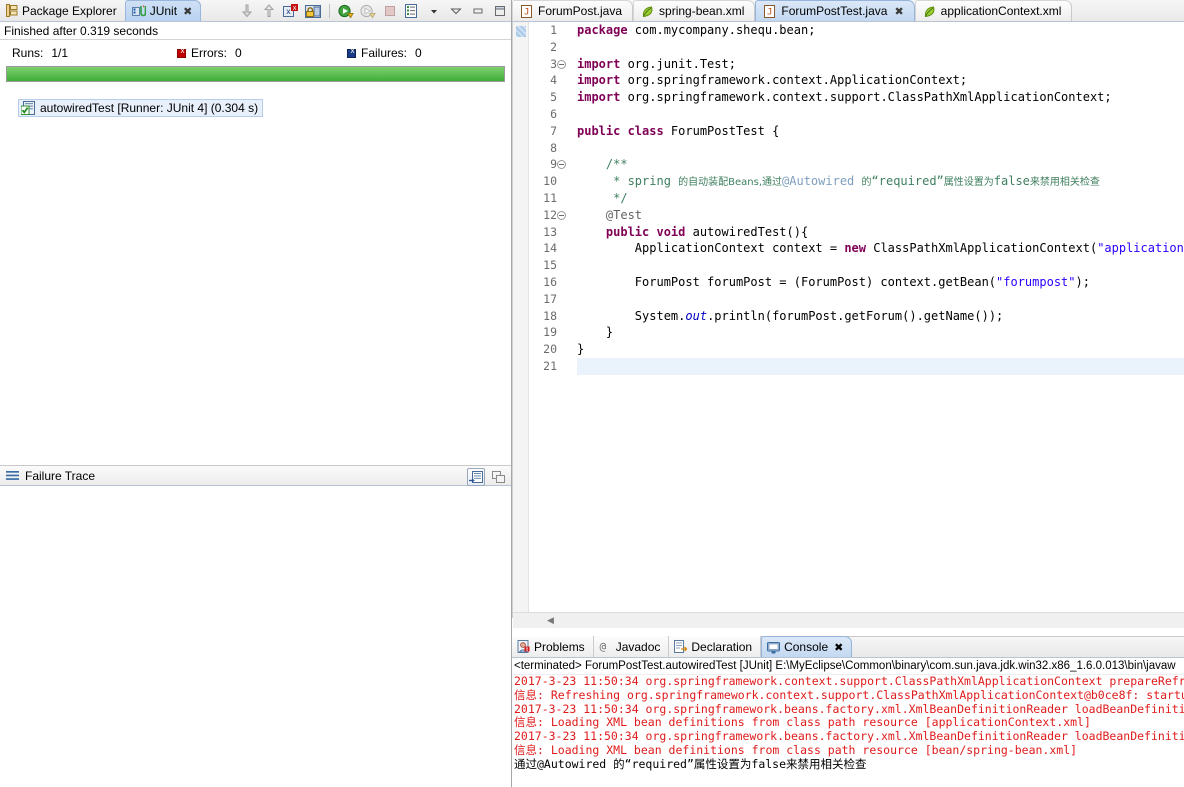 This screenshot has height=787, width=1184. What do you see at coordinates (550, 248) in the screenshot?
I see `line-number: 14` at bounding box center [550, 248].